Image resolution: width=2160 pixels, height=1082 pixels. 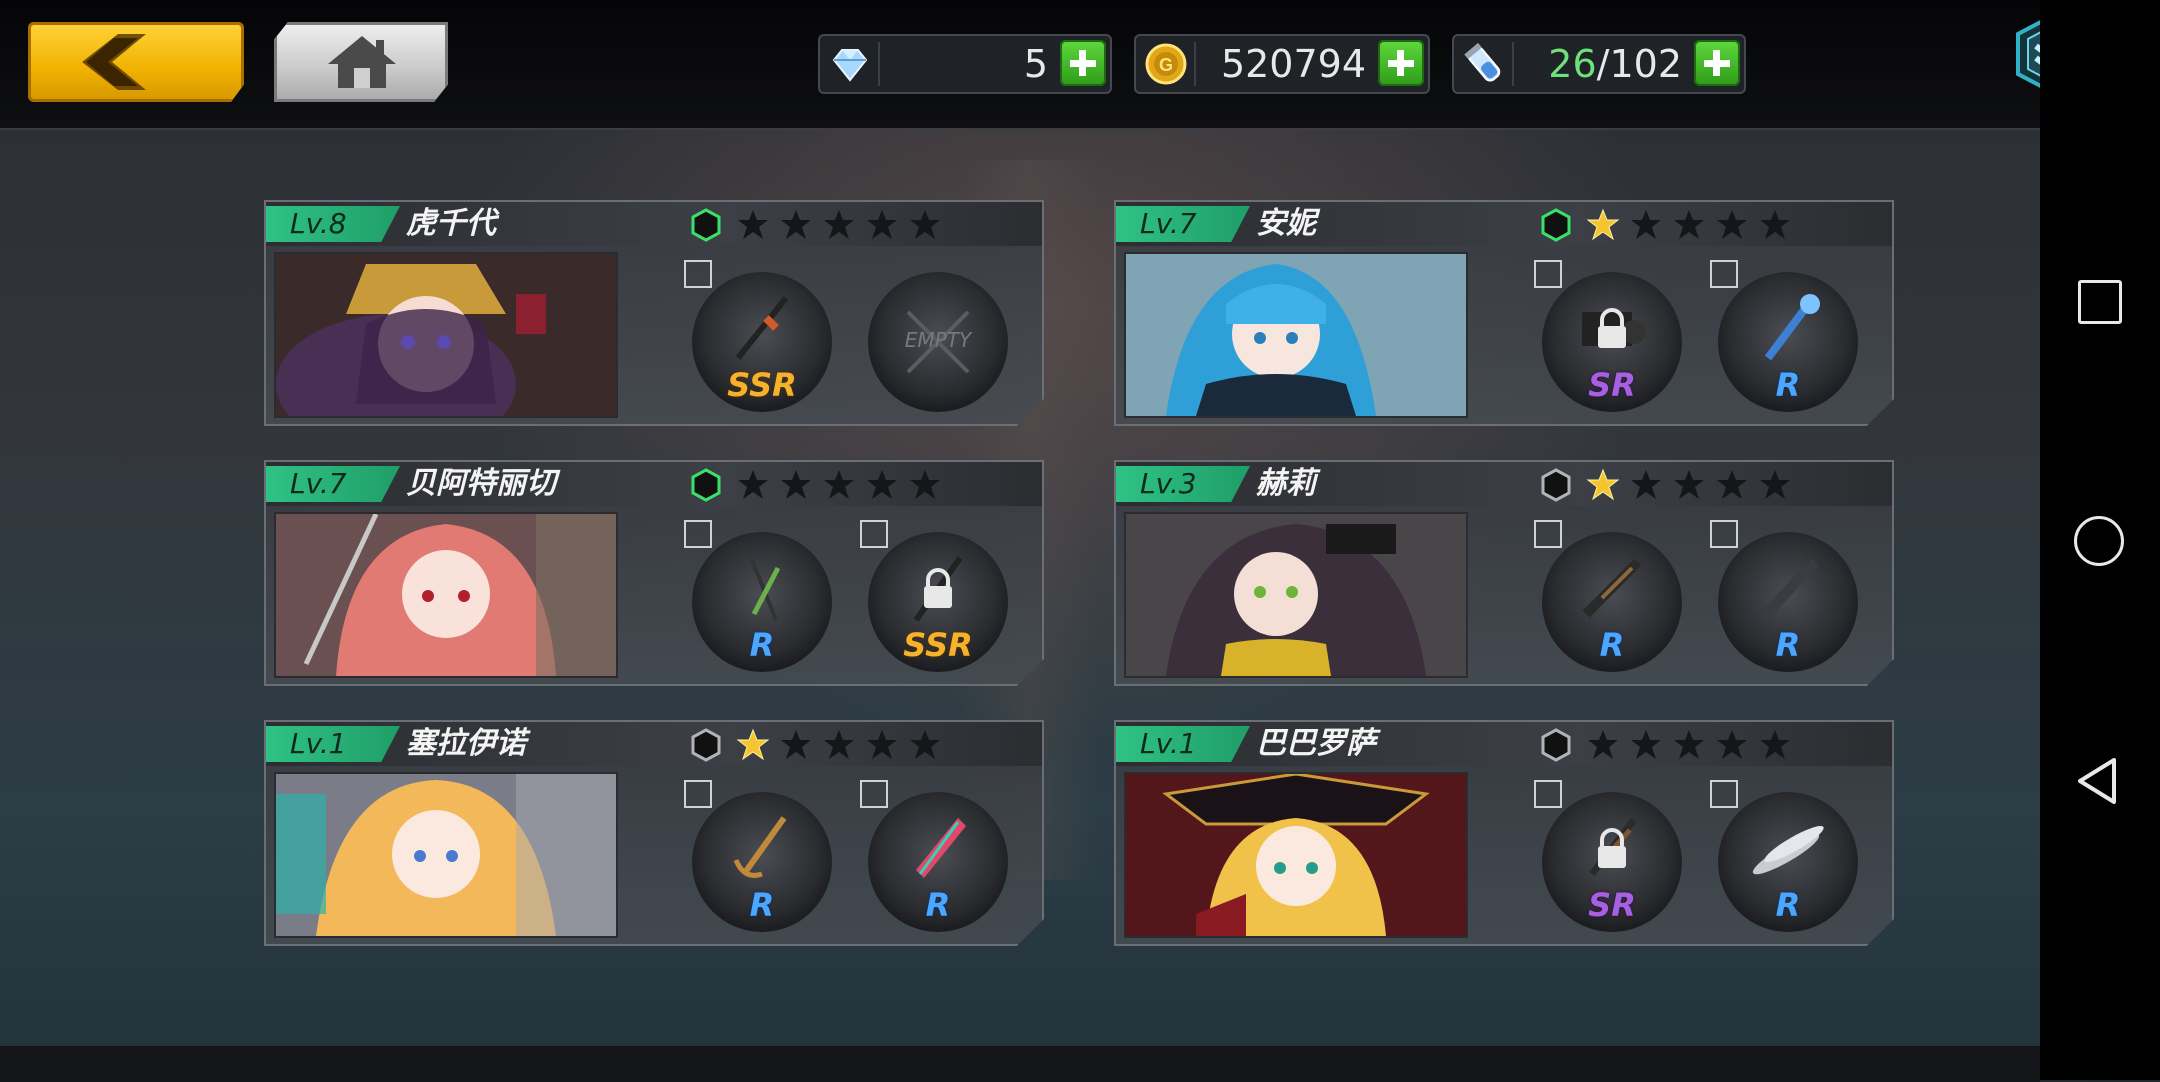 I want to click on equipment-slot-empty: EMPTY, so click(x=938, y=342).